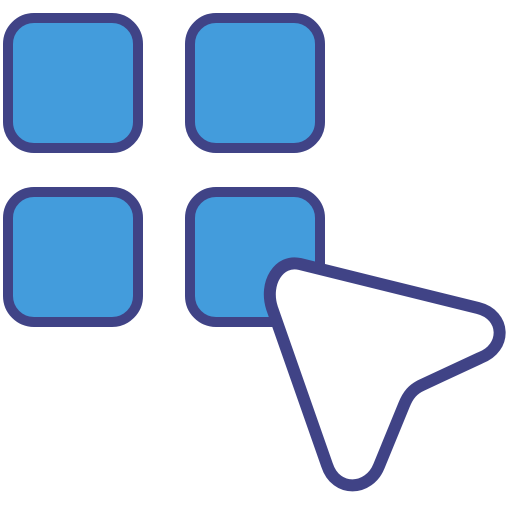 The height and width of the screenshot is (512, 512). Describe the element at coordinates (73, 83) in the screenshot. I see `grid-tile-top-left-icon` at that location.